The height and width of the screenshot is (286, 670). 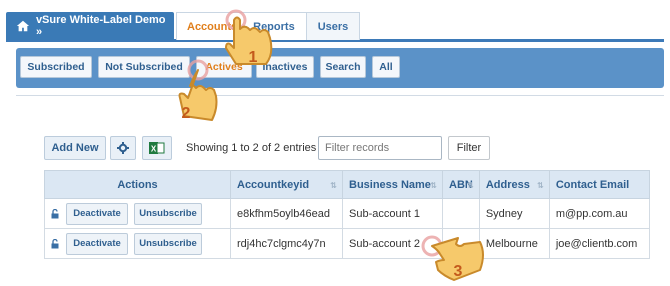 What do you see at coordinates (100, 26) in the screenshot?
I see `brand-label: vSure White-Label Demo »` at bounding box center [100, 26].